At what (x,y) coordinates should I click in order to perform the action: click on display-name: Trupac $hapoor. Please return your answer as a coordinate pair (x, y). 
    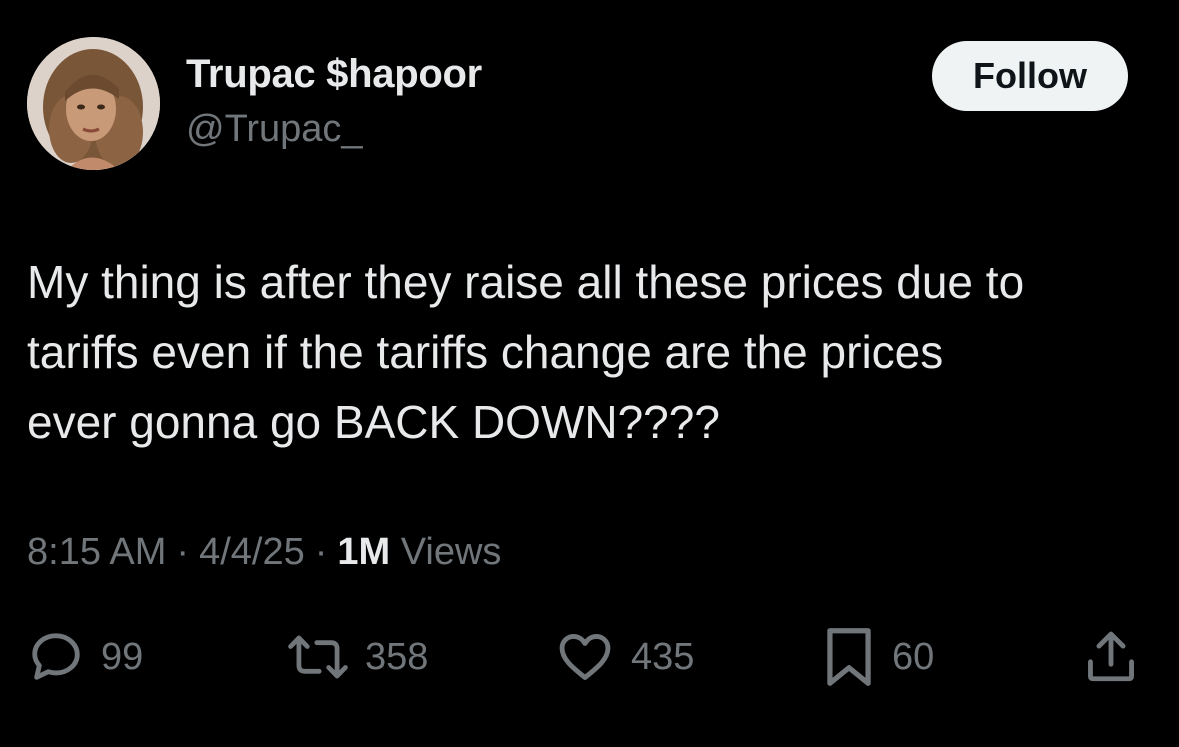
    Looking at the image, I should click on (334, 74).